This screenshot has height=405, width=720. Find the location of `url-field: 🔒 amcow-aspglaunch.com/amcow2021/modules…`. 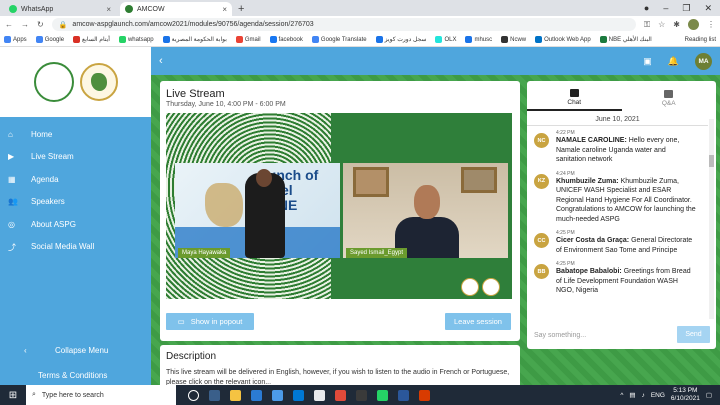

url-field: 🔒 amcow-aspglaunch.com/amcow2021/modules… is located at coordinates (344, 24).